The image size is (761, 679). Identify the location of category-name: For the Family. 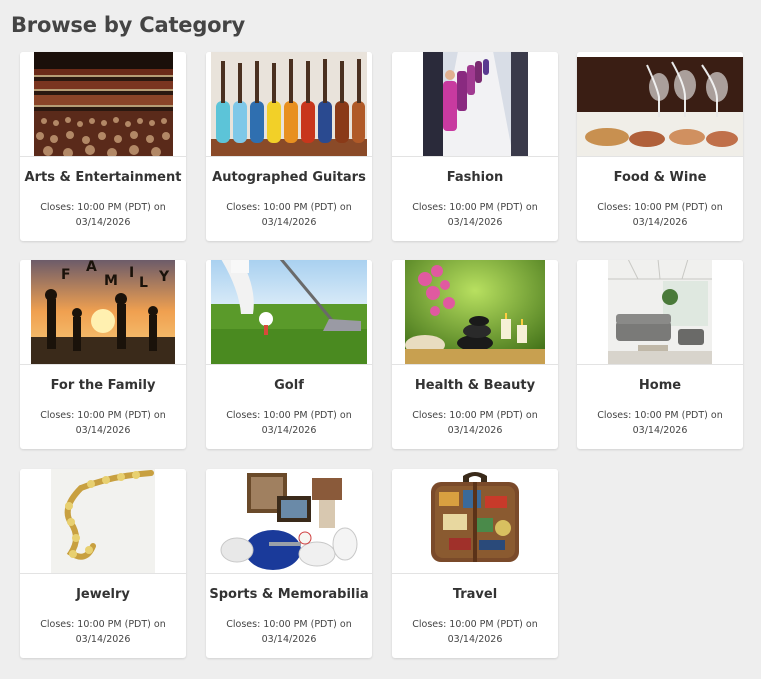
(103, 385).